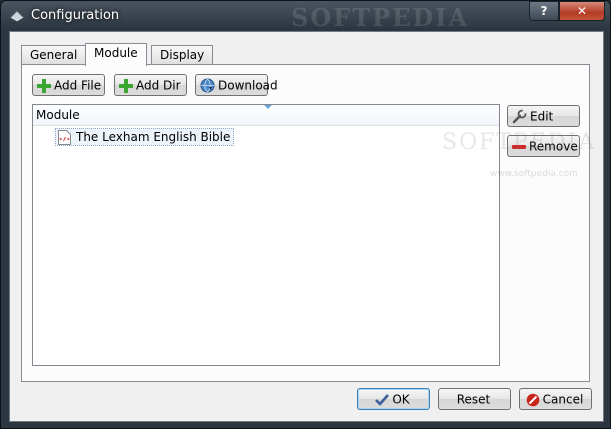 The image size is (611, 429). I want to click on tab-module: Module, so click(116, 54).